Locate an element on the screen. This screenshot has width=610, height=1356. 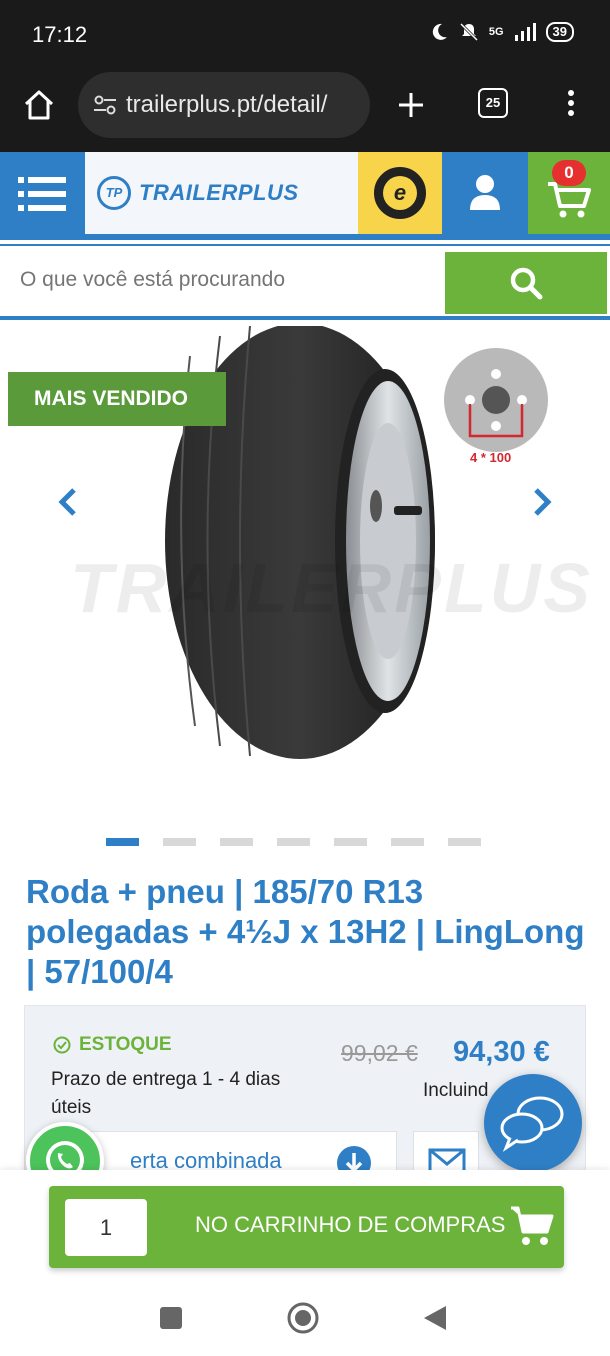
hamburger-menu-icon is located at coordinates (42, 194).